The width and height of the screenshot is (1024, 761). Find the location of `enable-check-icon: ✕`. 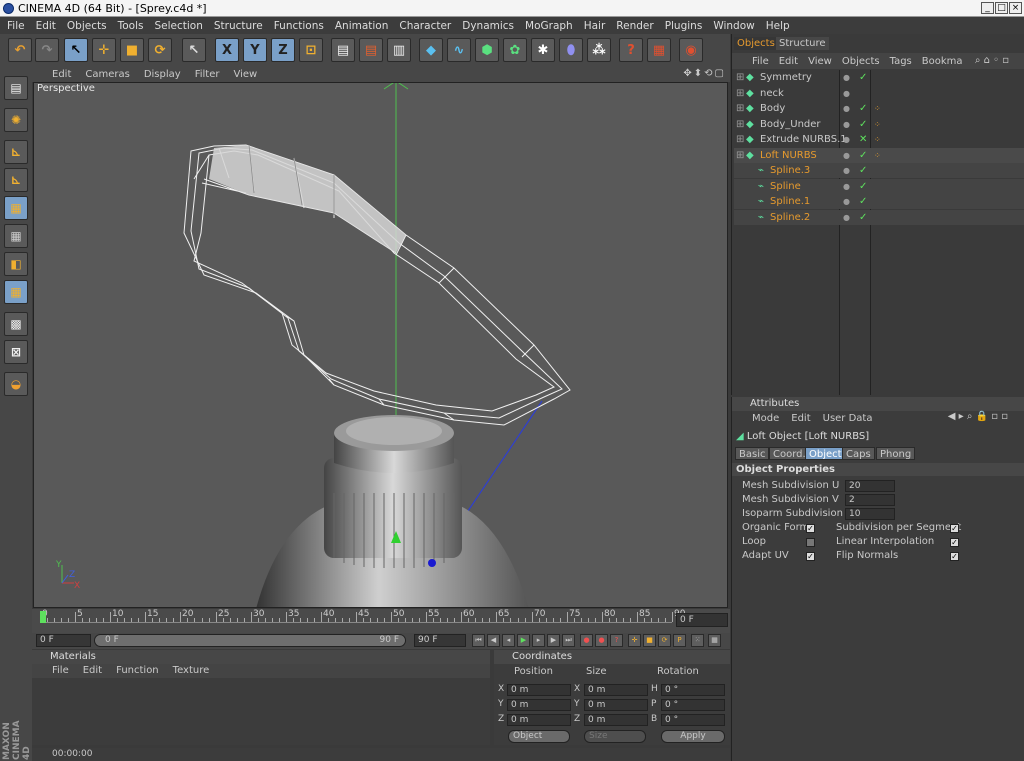

enable-check-icon: ✕ is located at coordinates (863, 139).